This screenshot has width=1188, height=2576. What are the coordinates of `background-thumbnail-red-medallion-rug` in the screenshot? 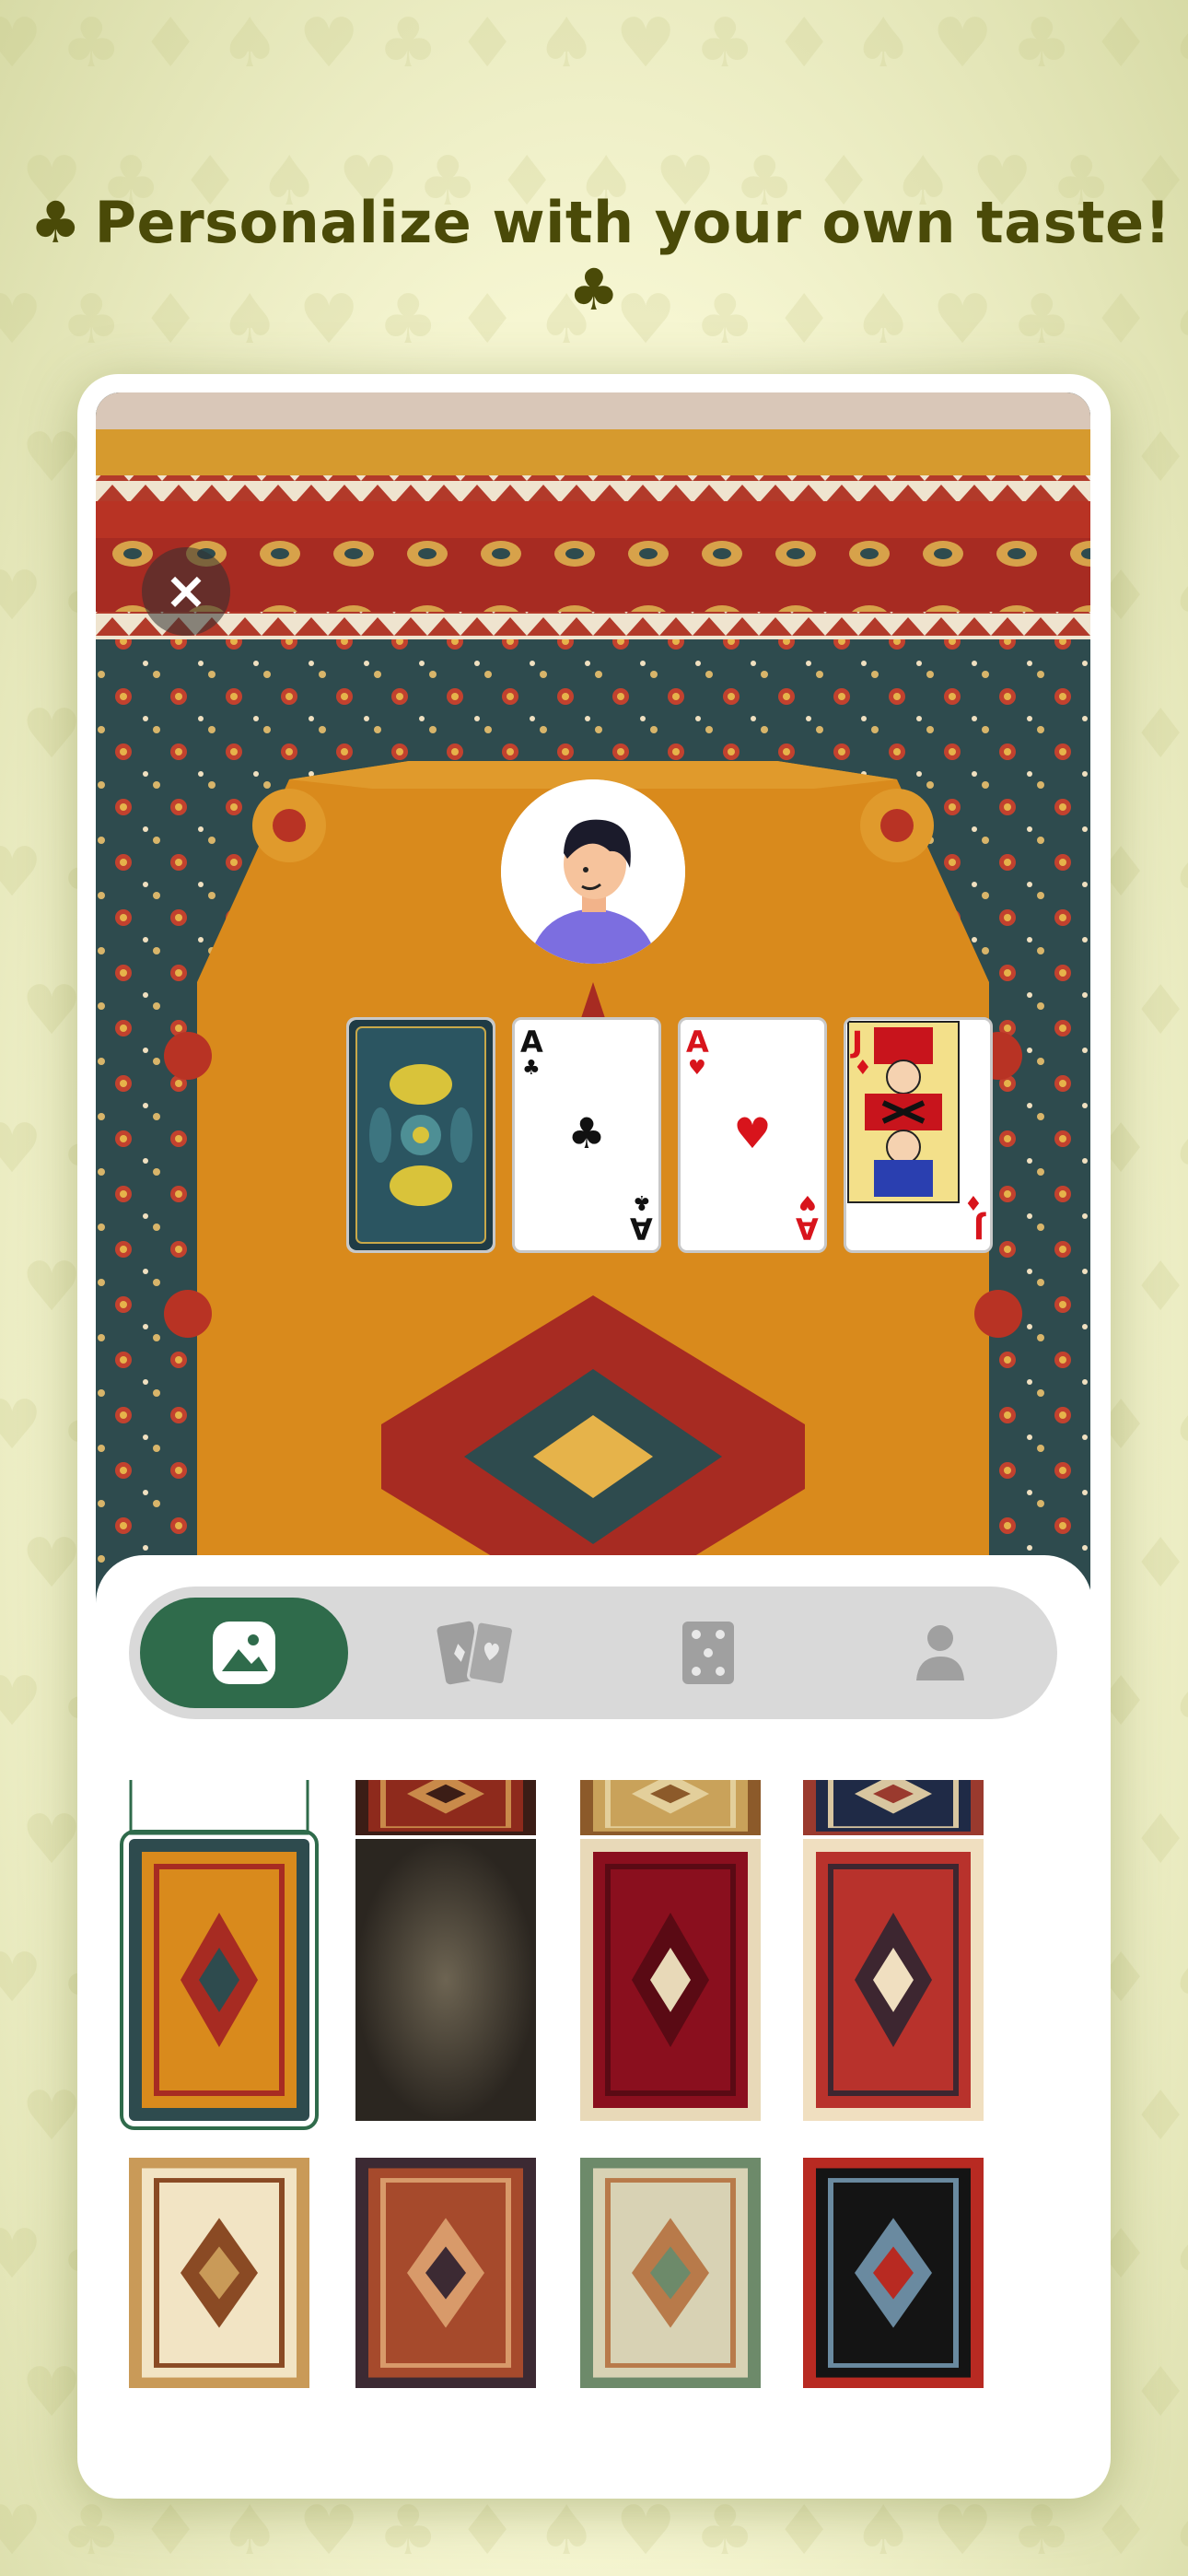 It's located at (893, 1980).